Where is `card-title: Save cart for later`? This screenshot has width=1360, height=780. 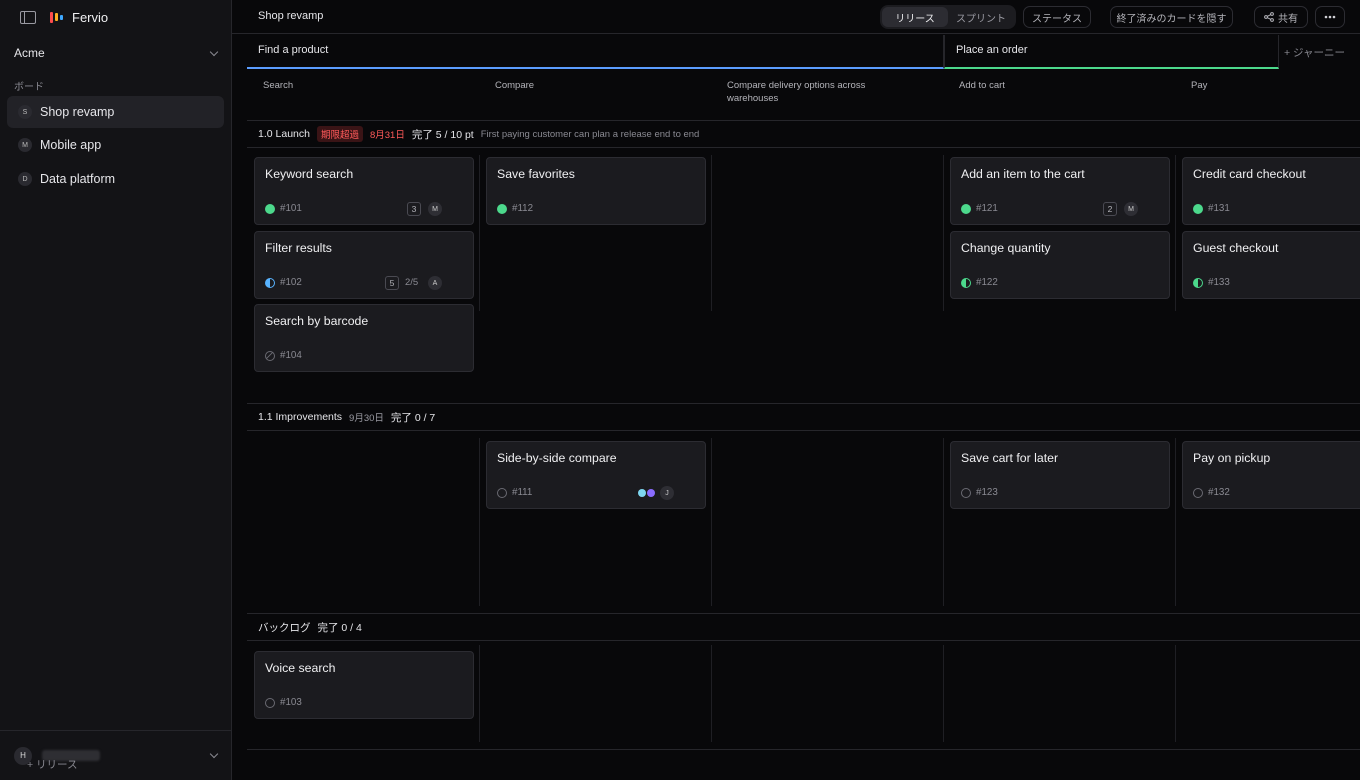
card-title: Save cart for later is located at coordinates (1010, 458).